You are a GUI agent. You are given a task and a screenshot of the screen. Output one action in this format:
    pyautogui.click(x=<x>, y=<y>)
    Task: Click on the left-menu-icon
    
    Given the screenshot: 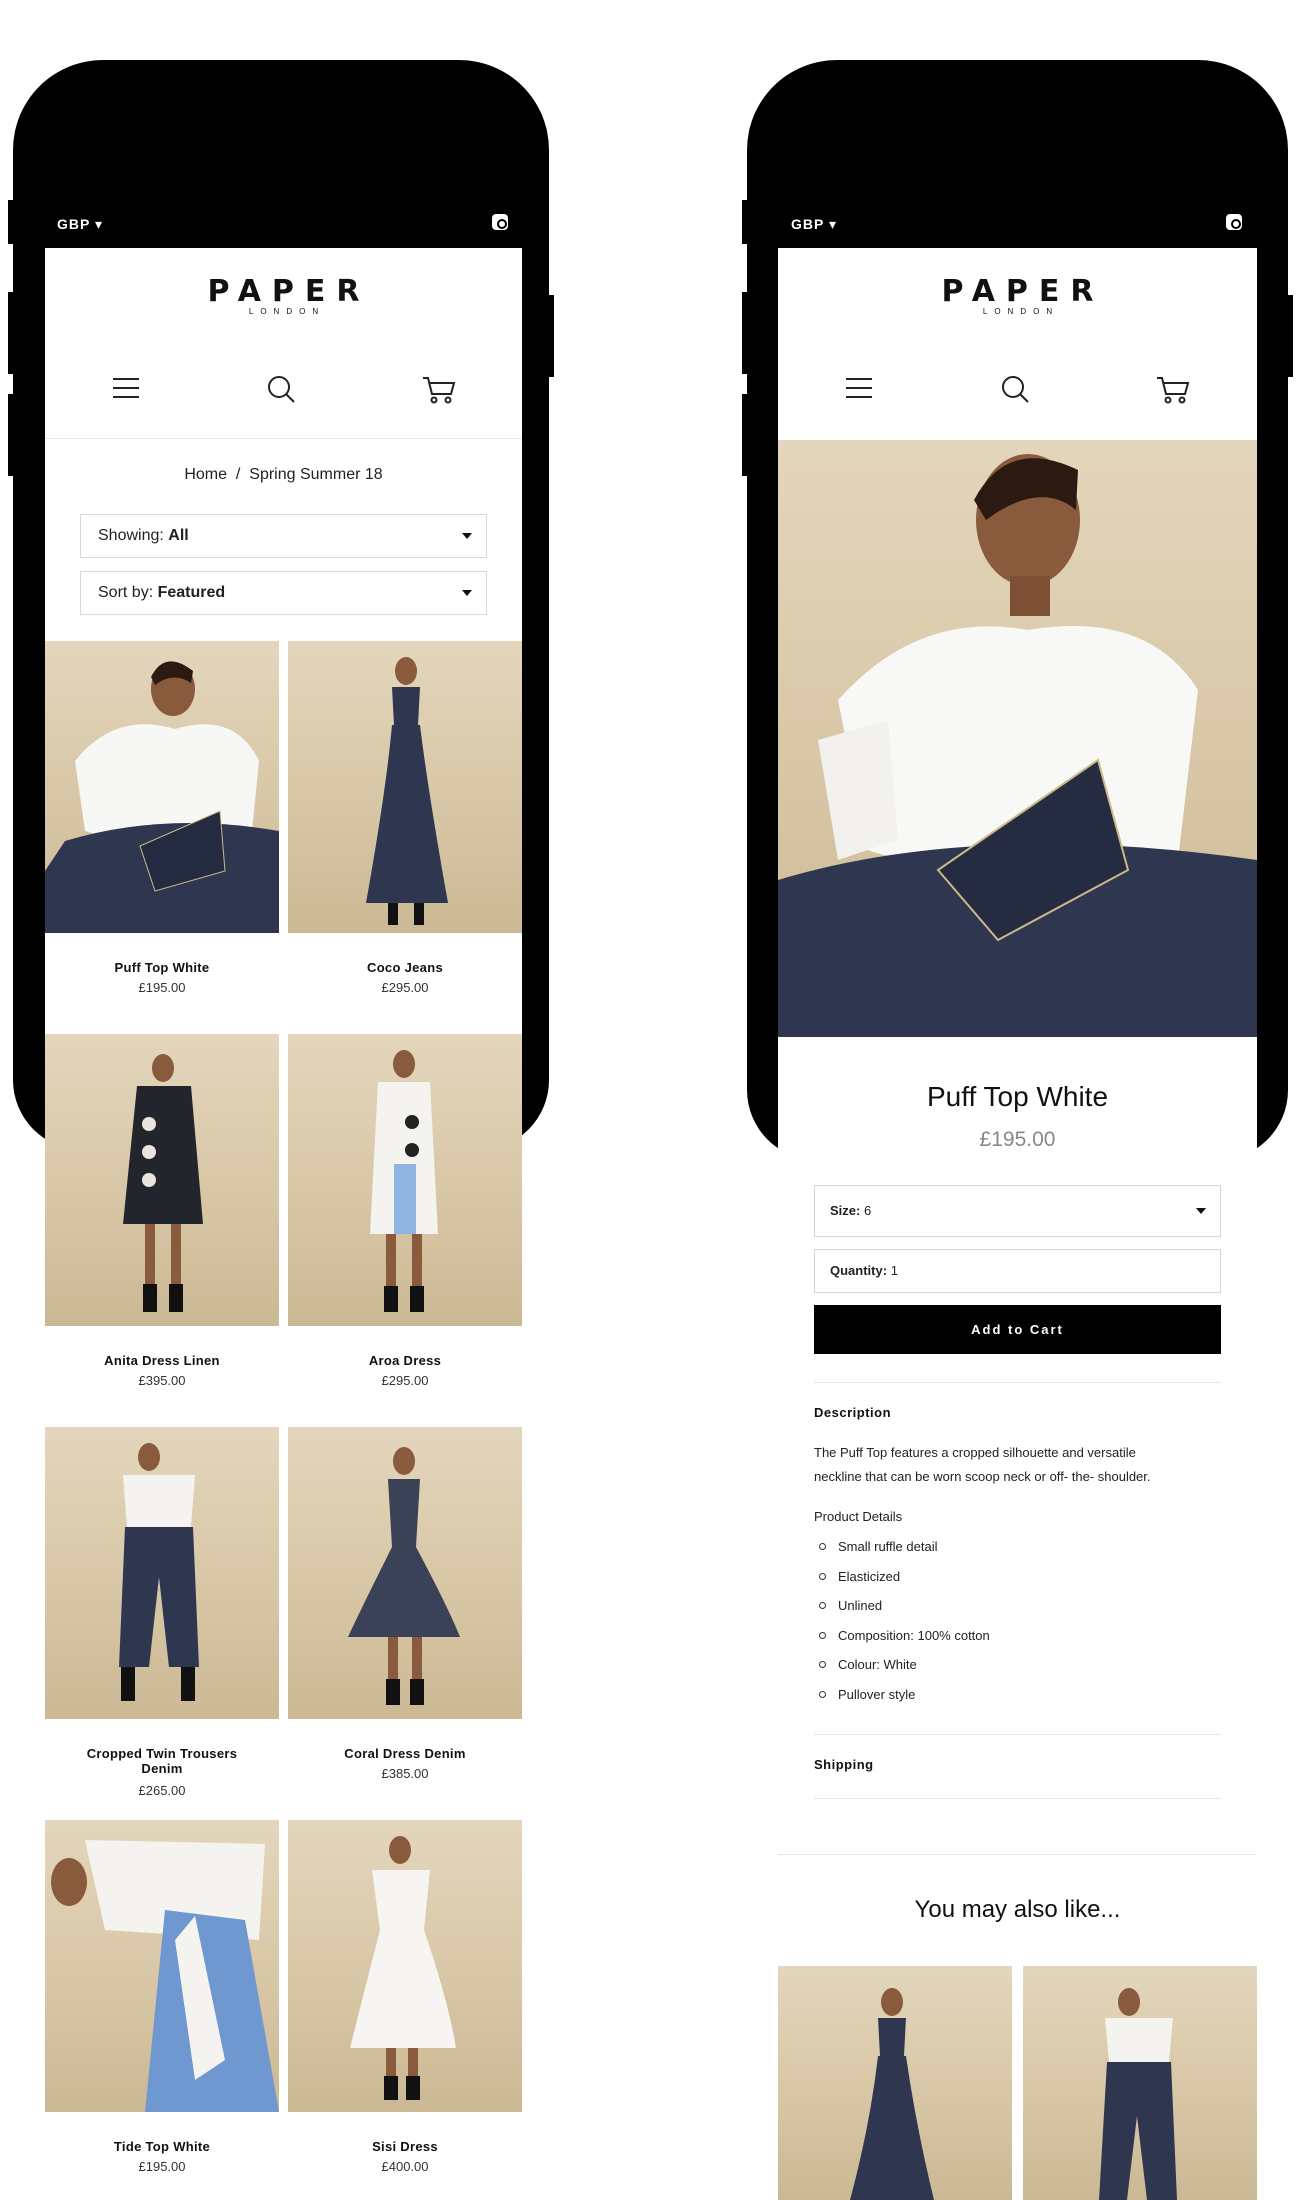 What is the action you would take?
    pyautogui.click(x=126, y=388)
    